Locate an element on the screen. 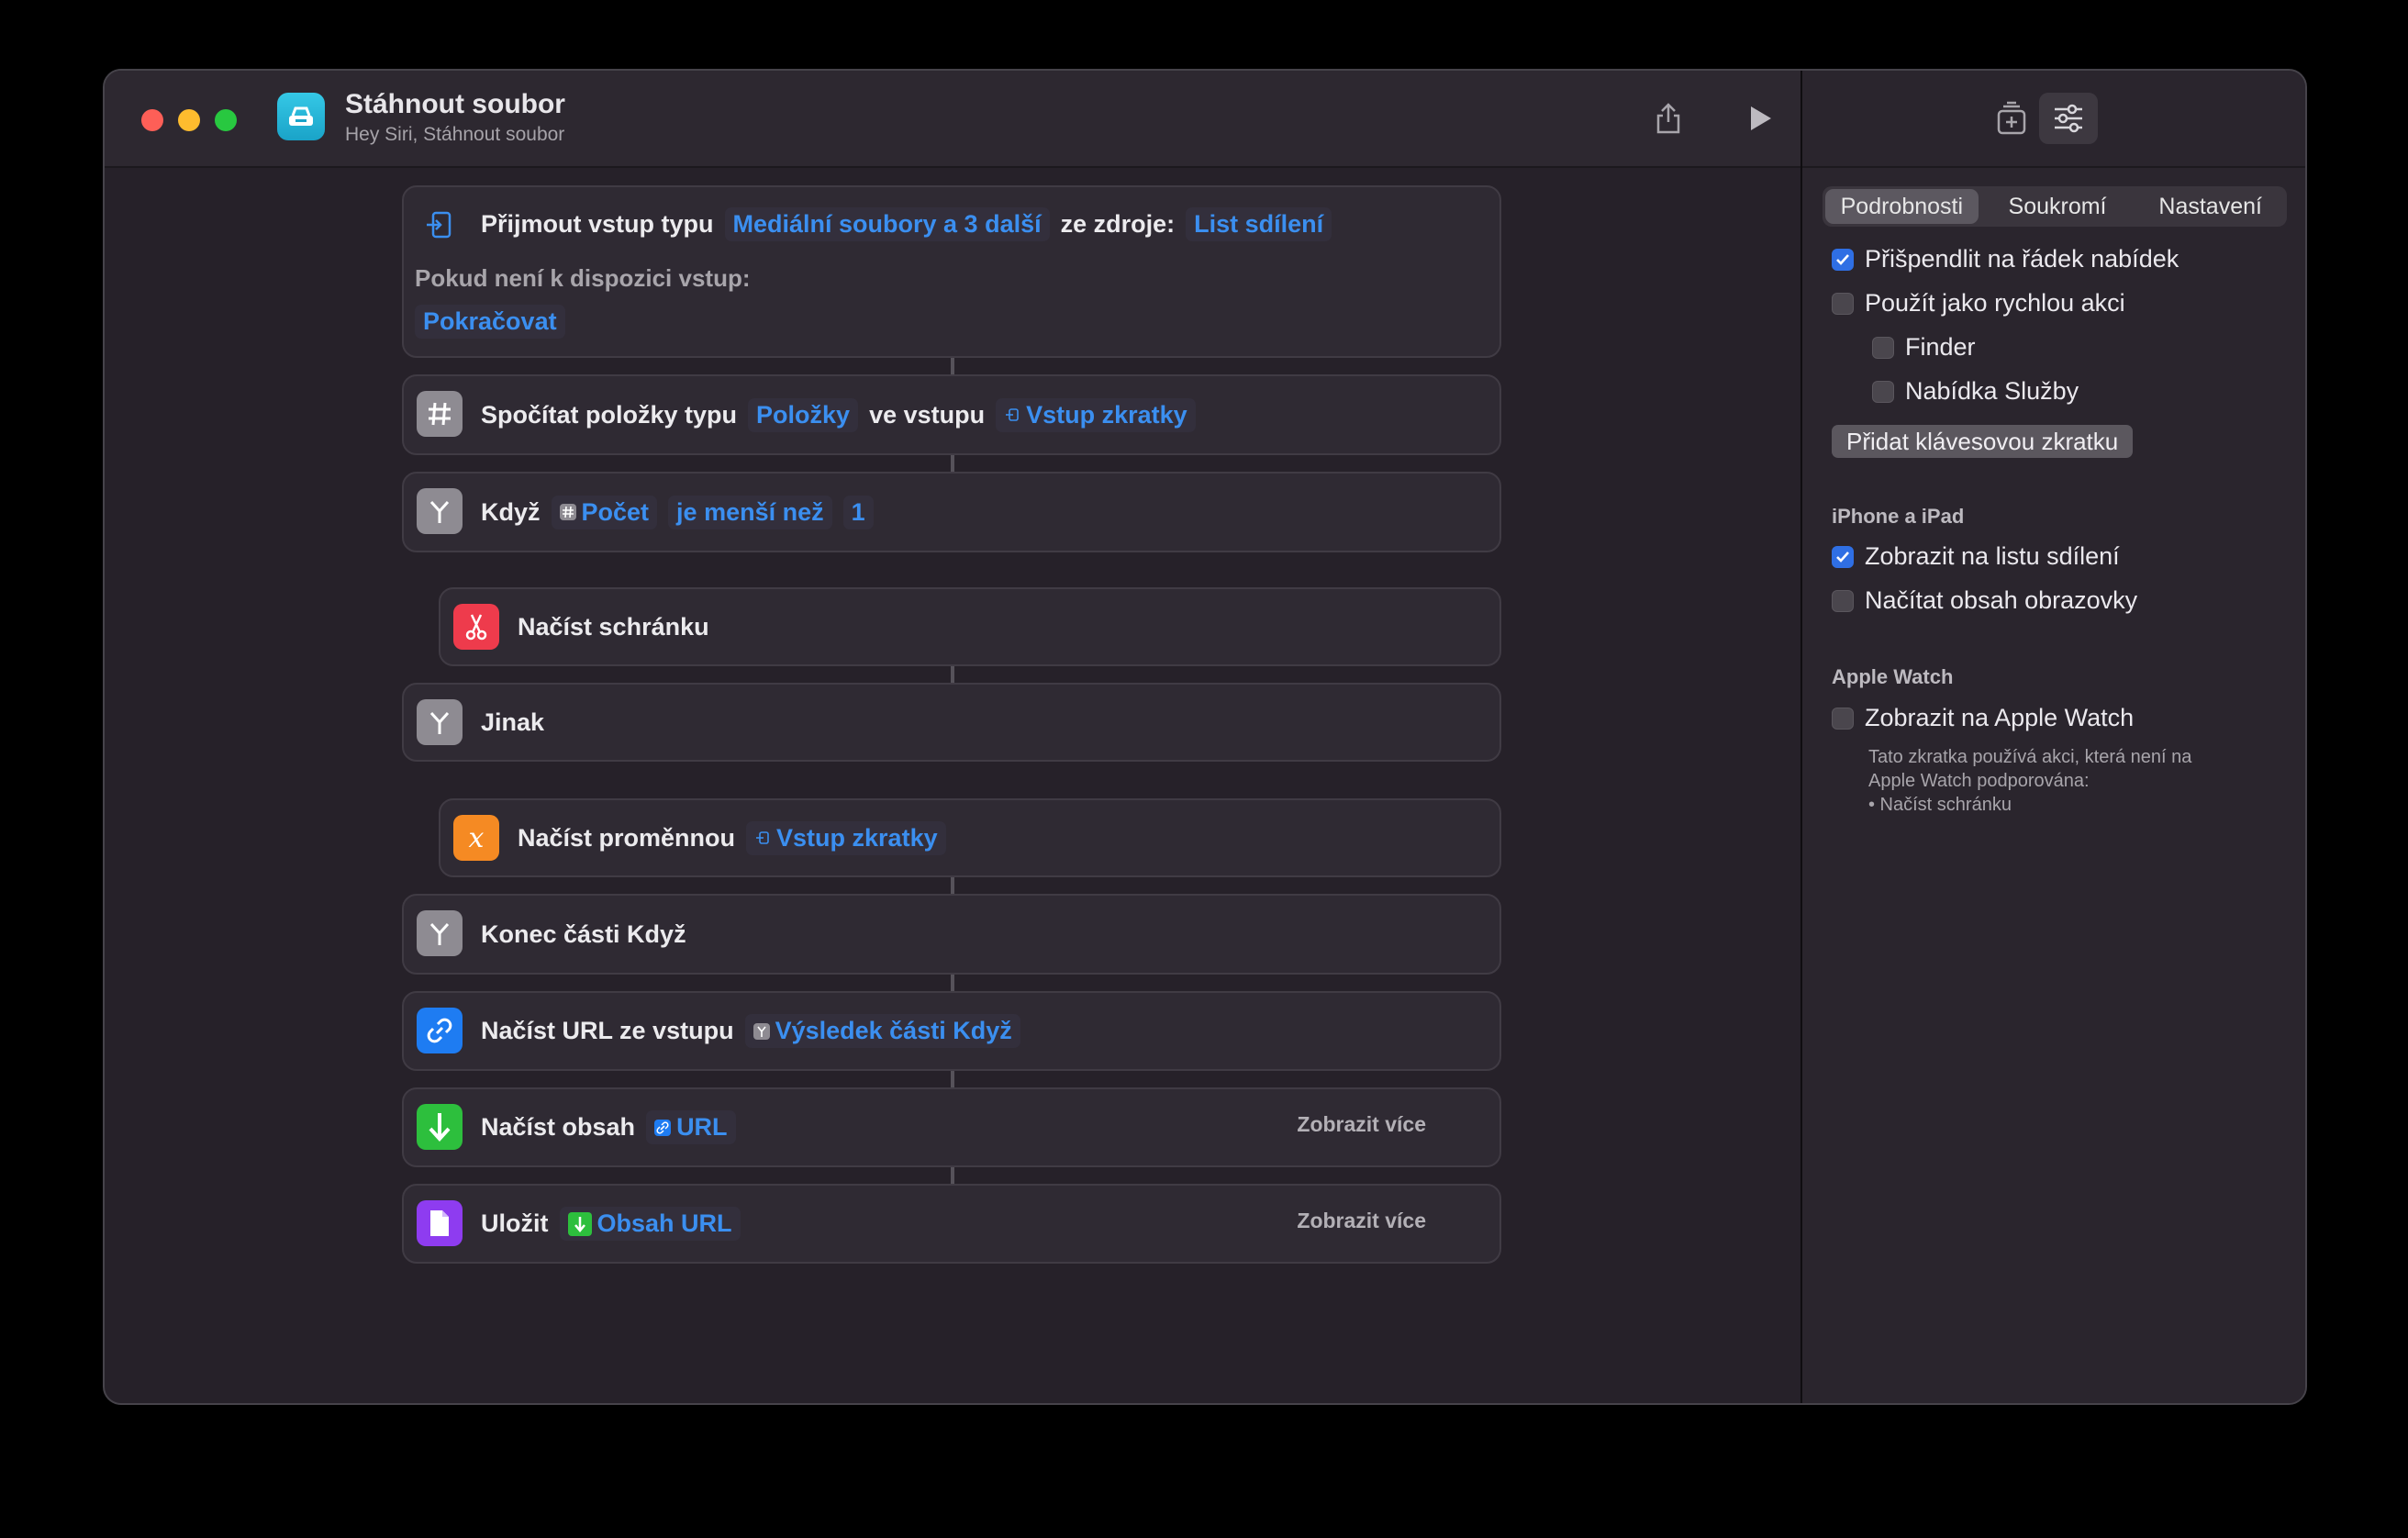 This screenshot has height=1538, width=2408. action-label: Načíst schránku is located at coordinates (613, 626).